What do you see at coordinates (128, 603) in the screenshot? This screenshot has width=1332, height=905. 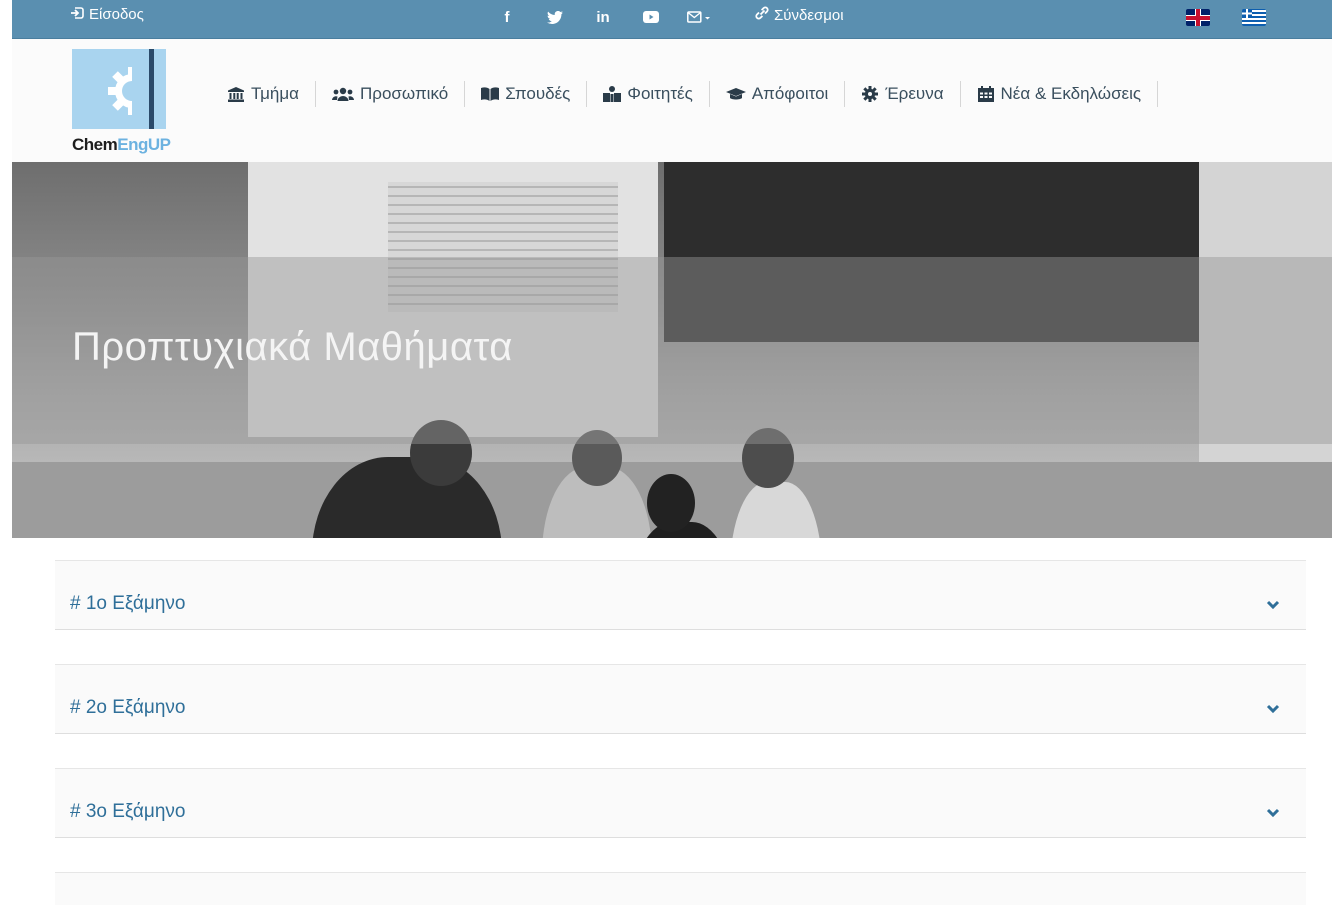 I see `accordion-label: # 1ο Εξάμηνο` at bounding box center [128, 603].